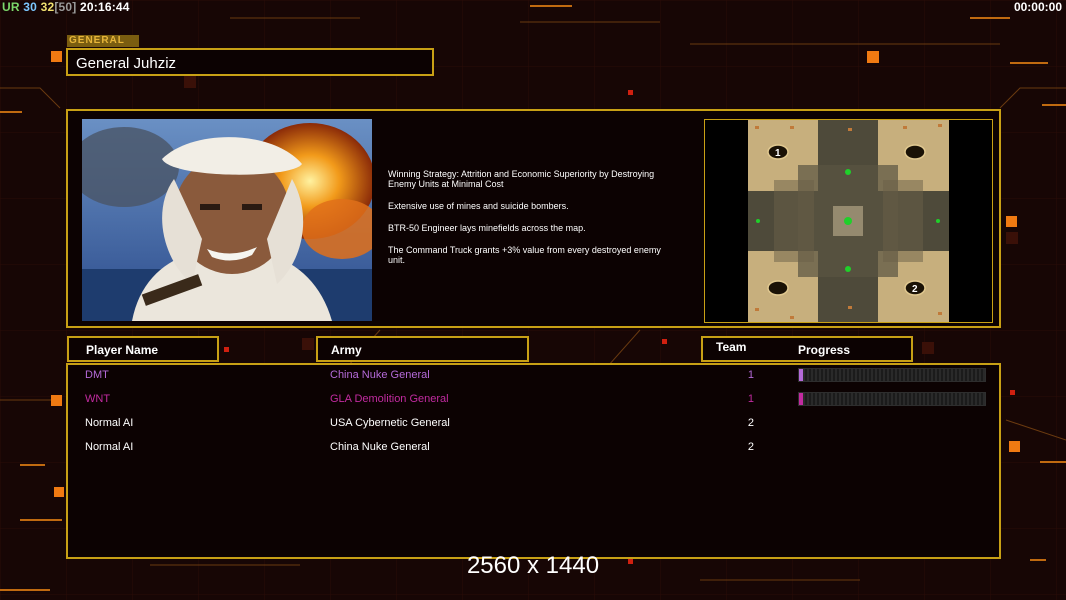 The width and height of the screenshot is (1066, 600). I want to click on hud-stat-ur: UR, so click(11, 7).